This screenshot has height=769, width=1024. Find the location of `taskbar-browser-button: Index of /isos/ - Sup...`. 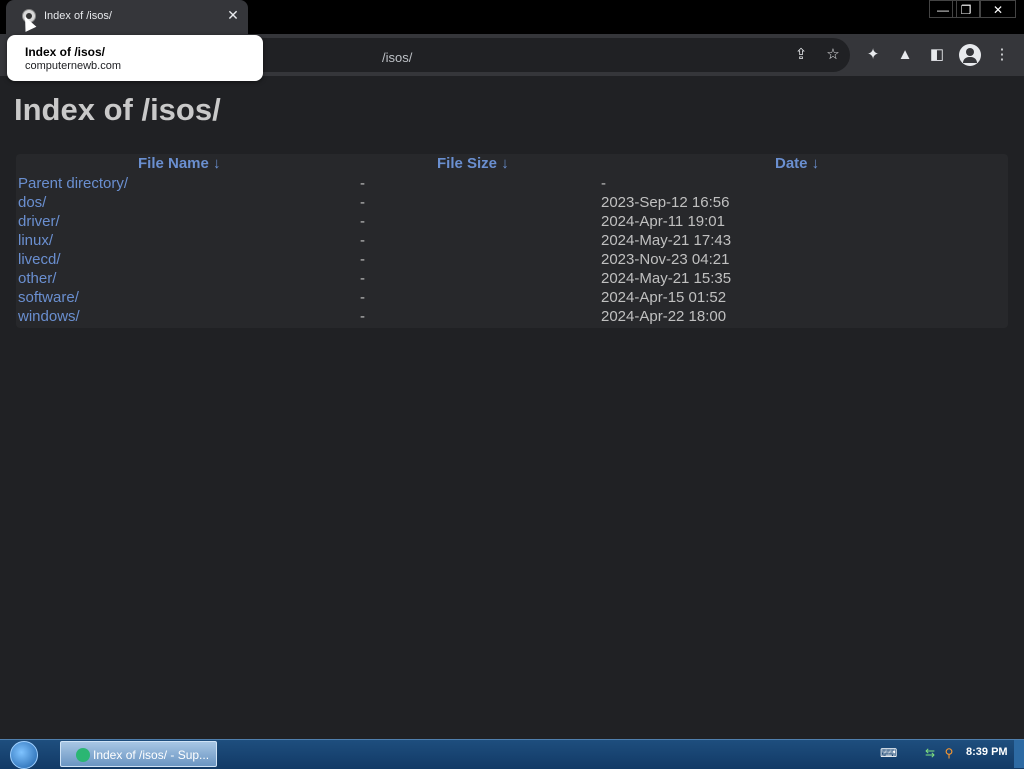

taskbar-browser-button: Index of /isos/ - Sup... is located at coordinates (138, 754).